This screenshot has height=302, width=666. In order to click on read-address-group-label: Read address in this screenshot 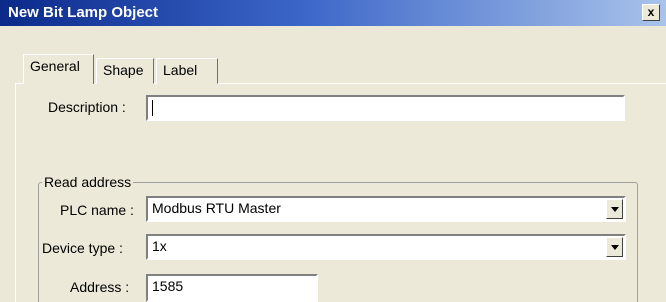, I will do `click(88, 182)`.